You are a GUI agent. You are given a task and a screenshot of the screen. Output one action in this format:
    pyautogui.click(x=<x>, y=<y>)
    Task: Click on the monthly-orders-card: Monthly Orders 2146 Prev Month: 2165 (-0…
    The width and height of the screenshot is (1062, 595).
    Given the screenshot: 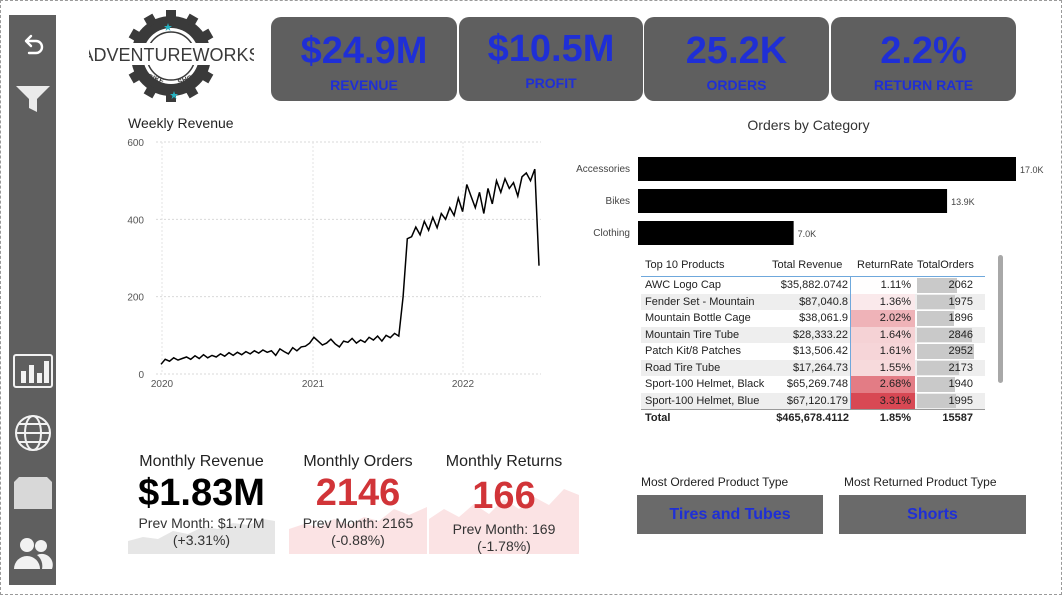 What is the action you would take?
    pyautogui.click(x=358, y=501)
    